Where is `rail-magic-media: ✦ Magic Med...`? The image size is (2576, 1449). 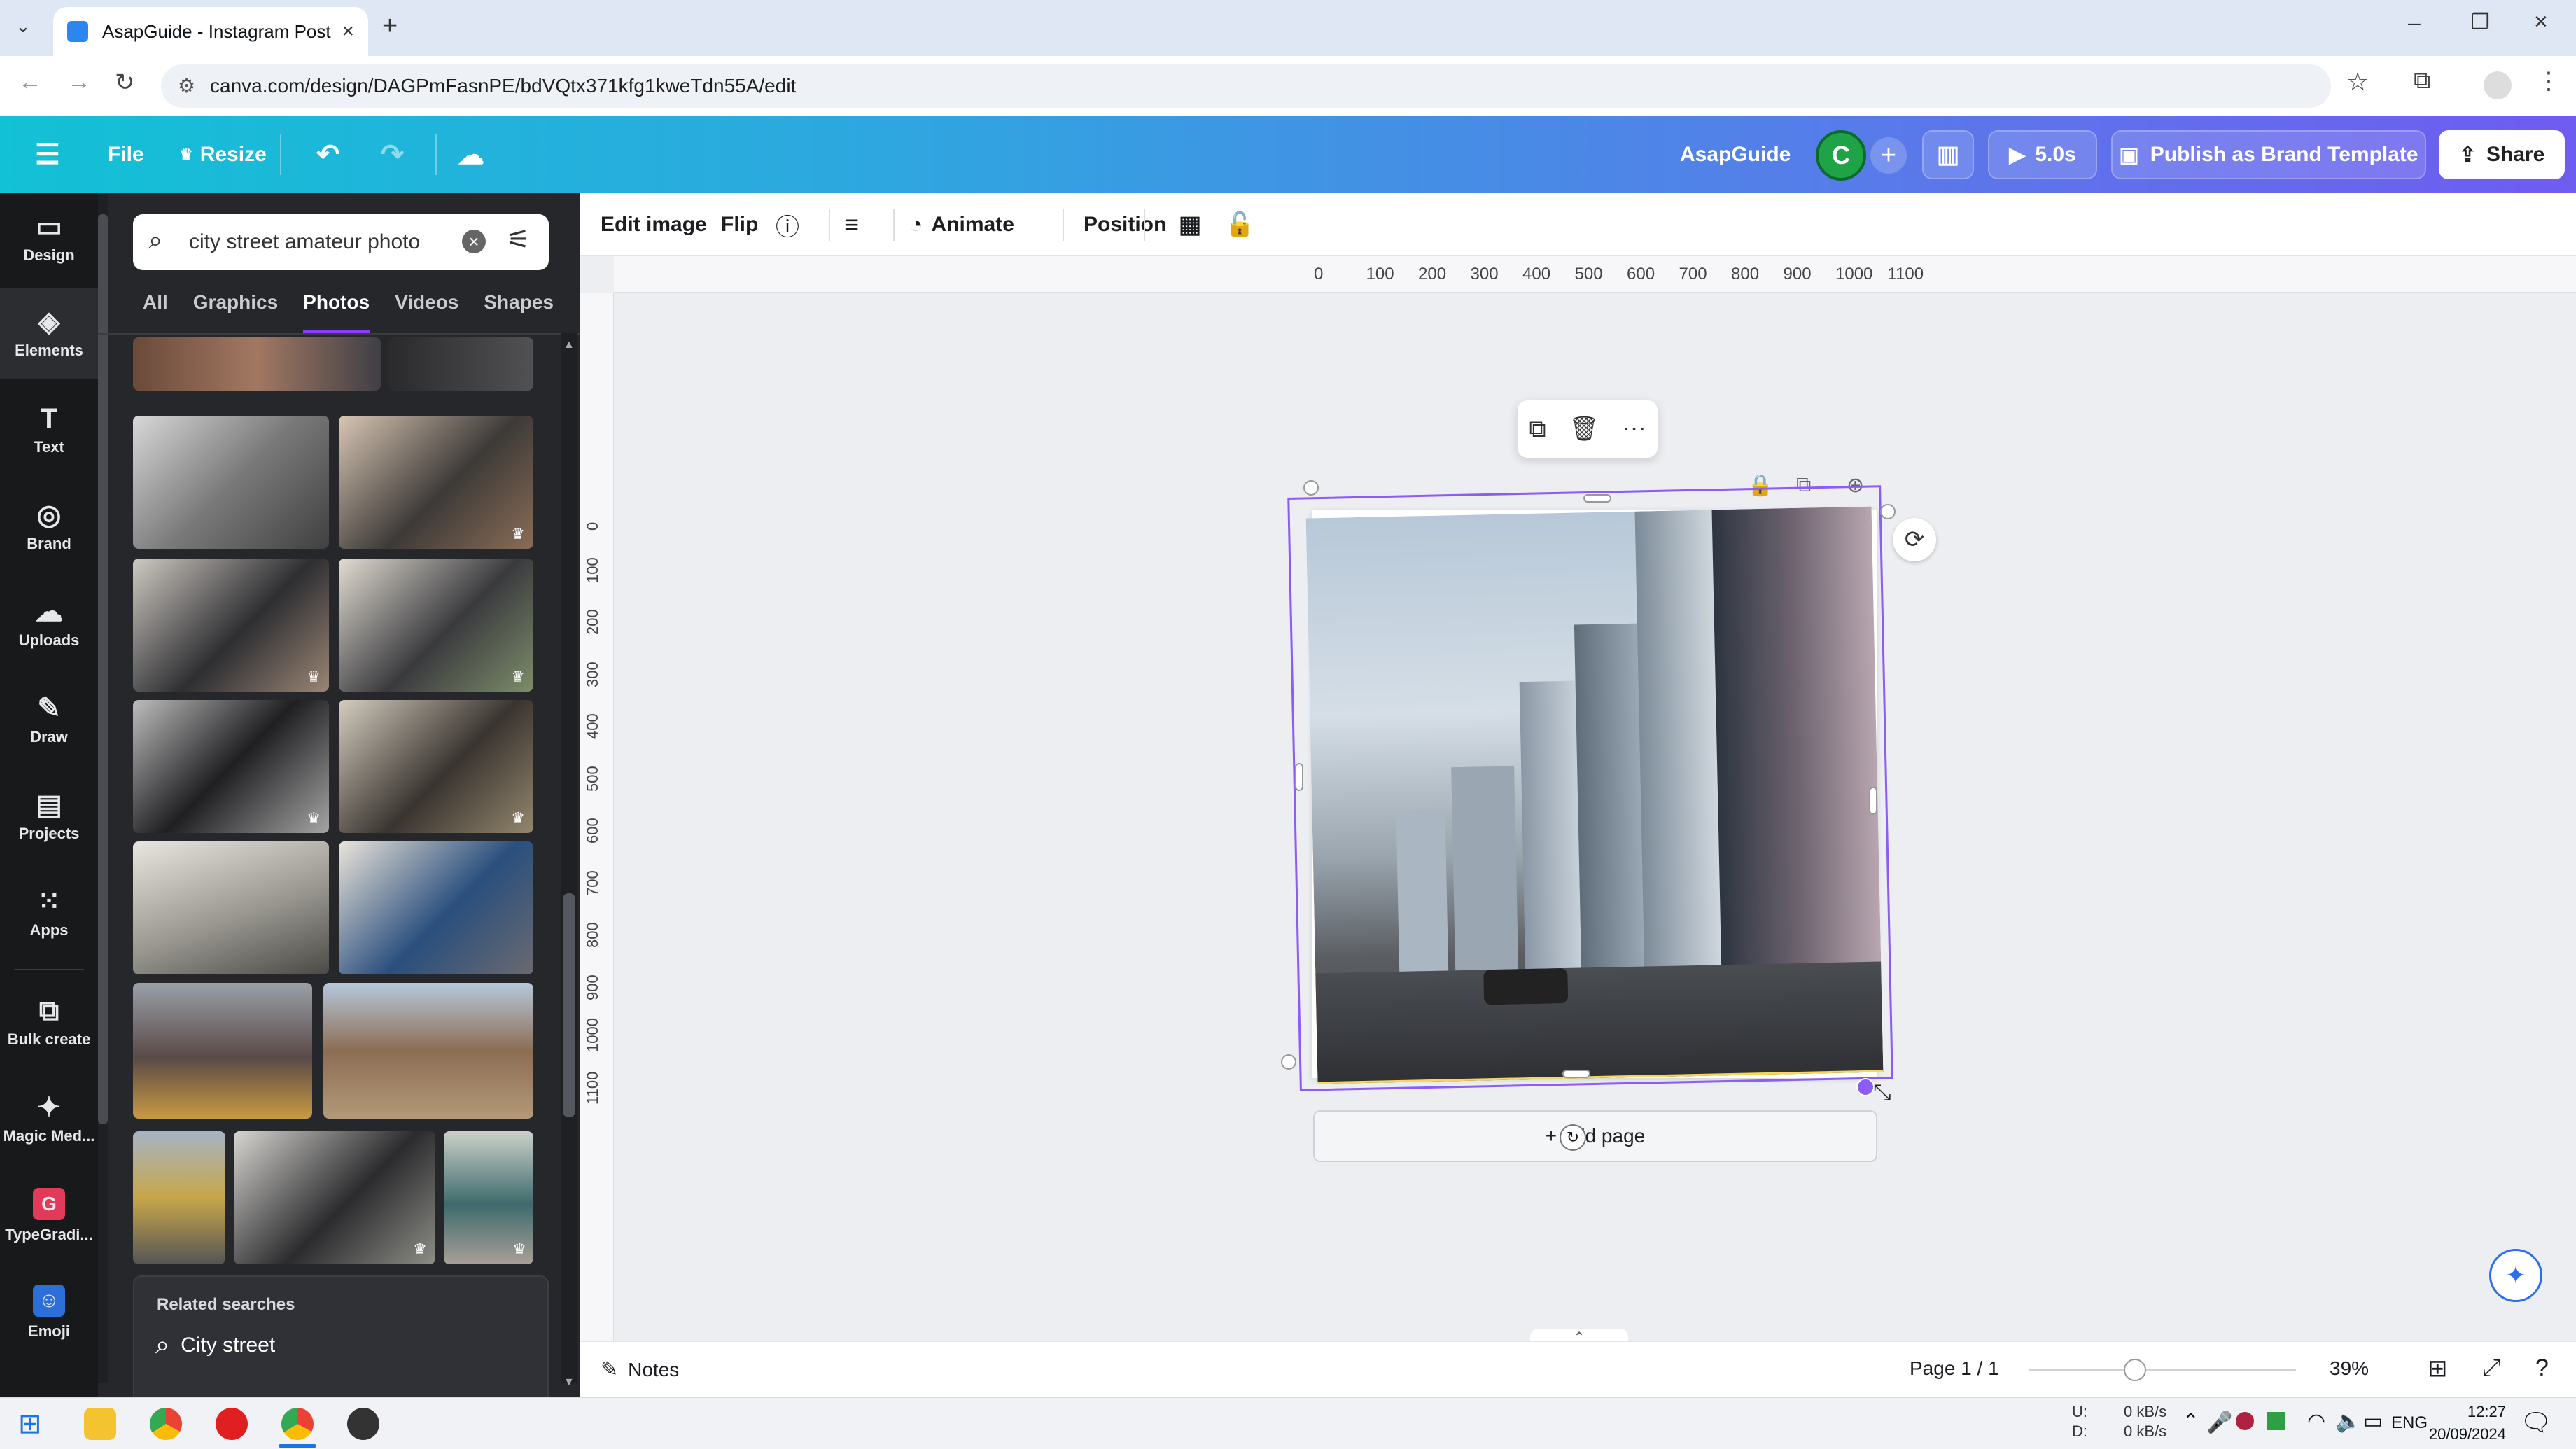 rail-magic-media: ✦ Magic Med... is located at coordinates (49, 1119).